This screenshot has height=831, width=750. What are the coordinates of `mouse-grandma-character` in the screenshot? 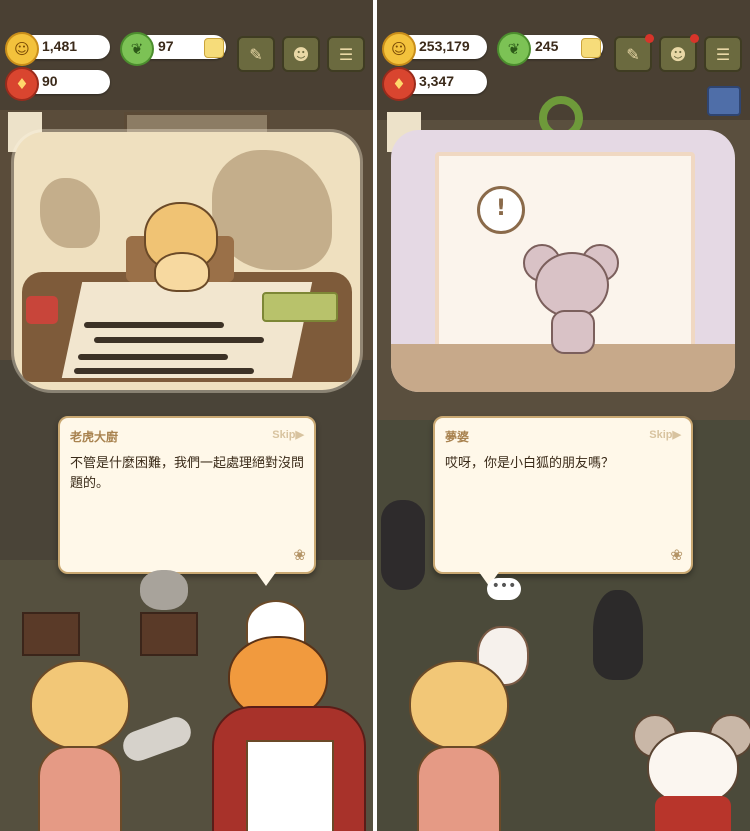 It's located at (691, 765).